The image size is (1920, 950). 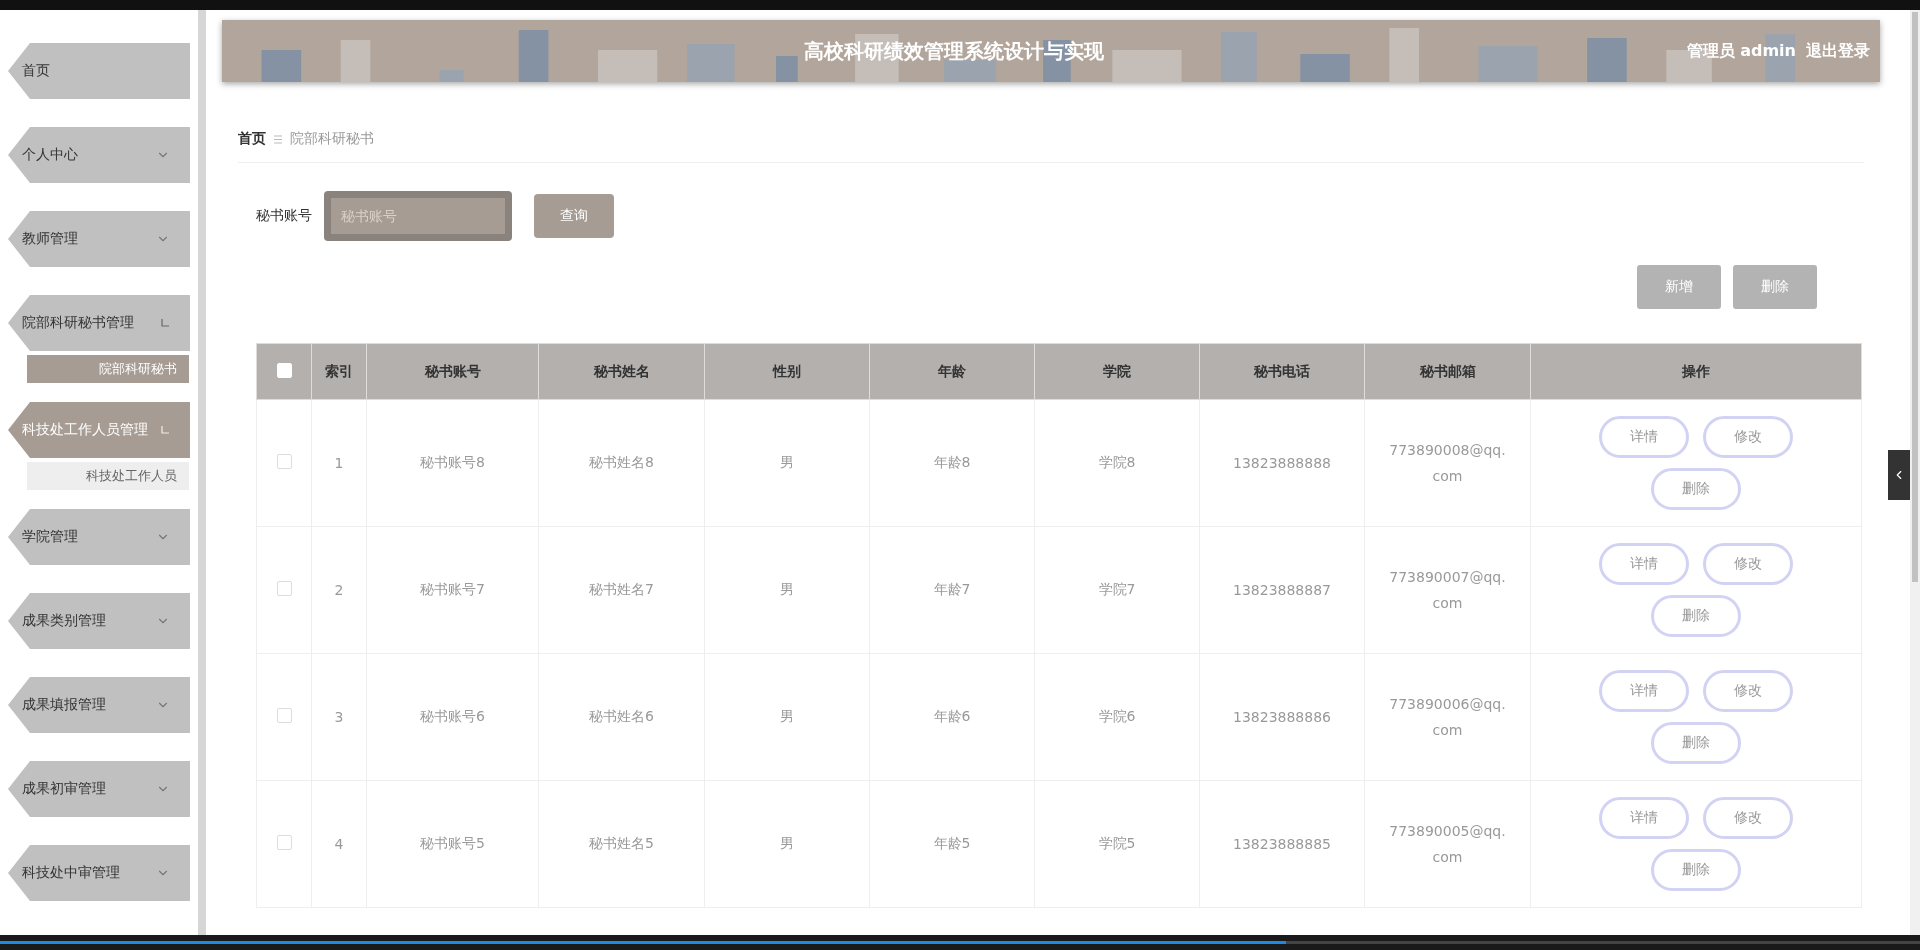 I want to click on select-all-checkbox, so click(x=284, y=370).